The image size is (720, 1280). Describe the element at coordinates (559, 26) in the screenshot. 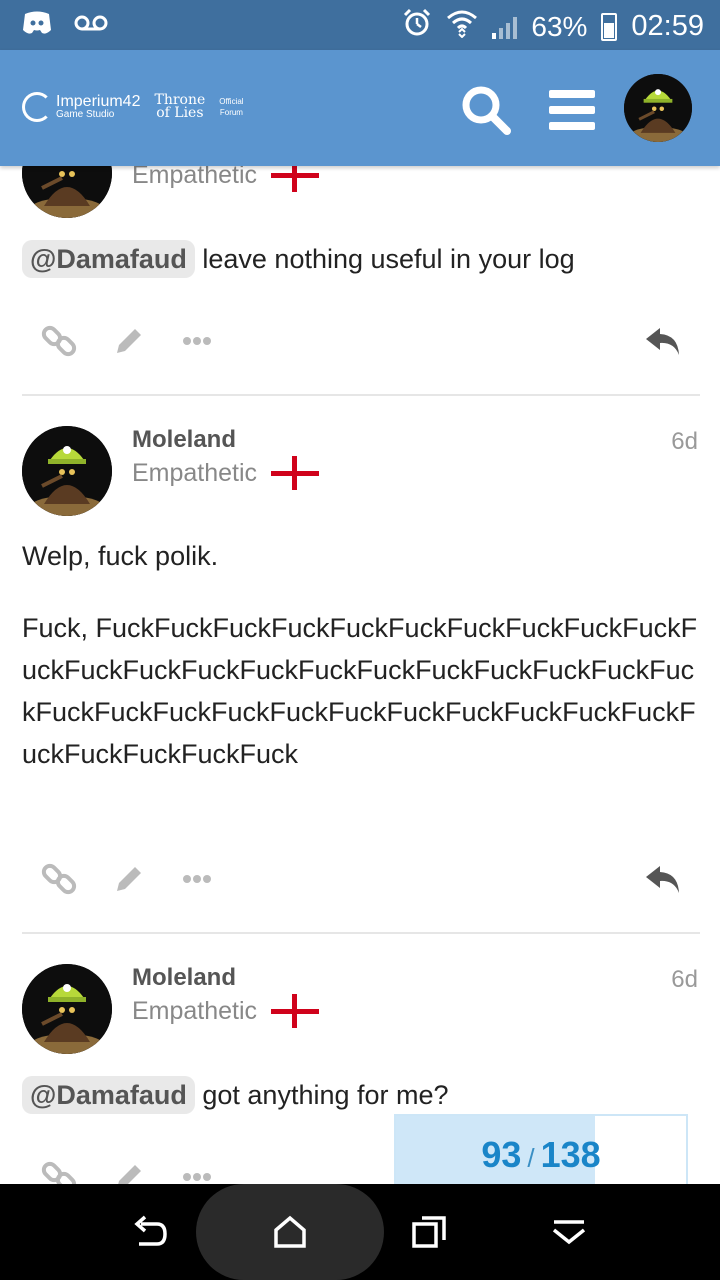

I see `battery-percent: 63%` at that location.